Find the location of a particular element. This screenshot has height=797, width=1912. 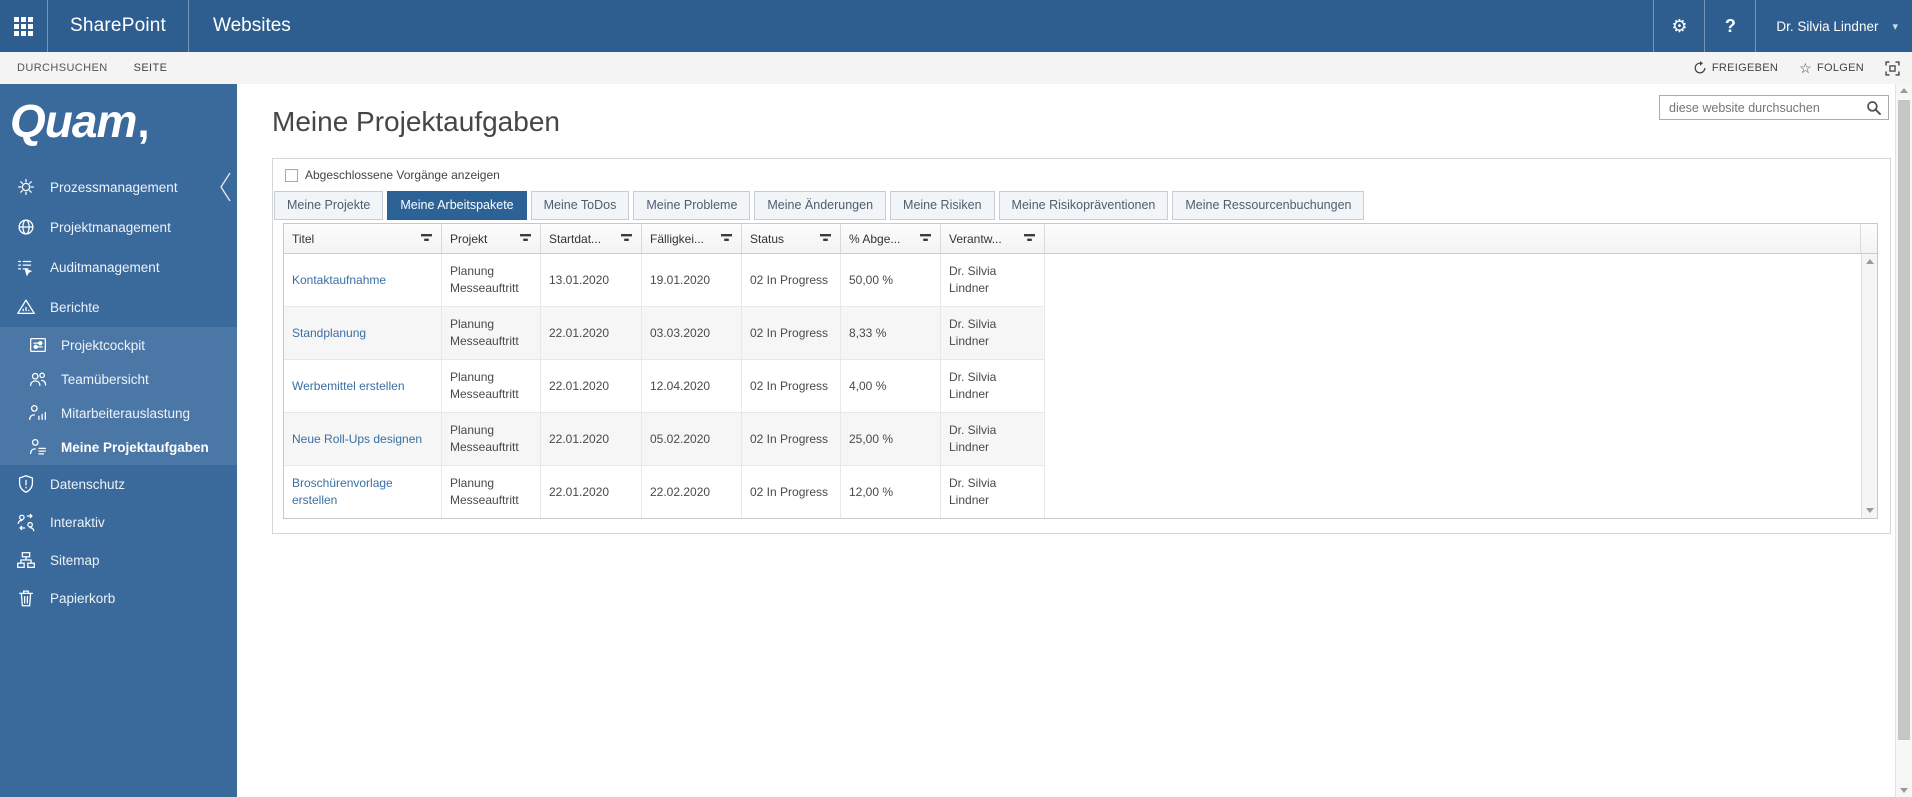

process-gear-icon is located at coordinates (26, 187).